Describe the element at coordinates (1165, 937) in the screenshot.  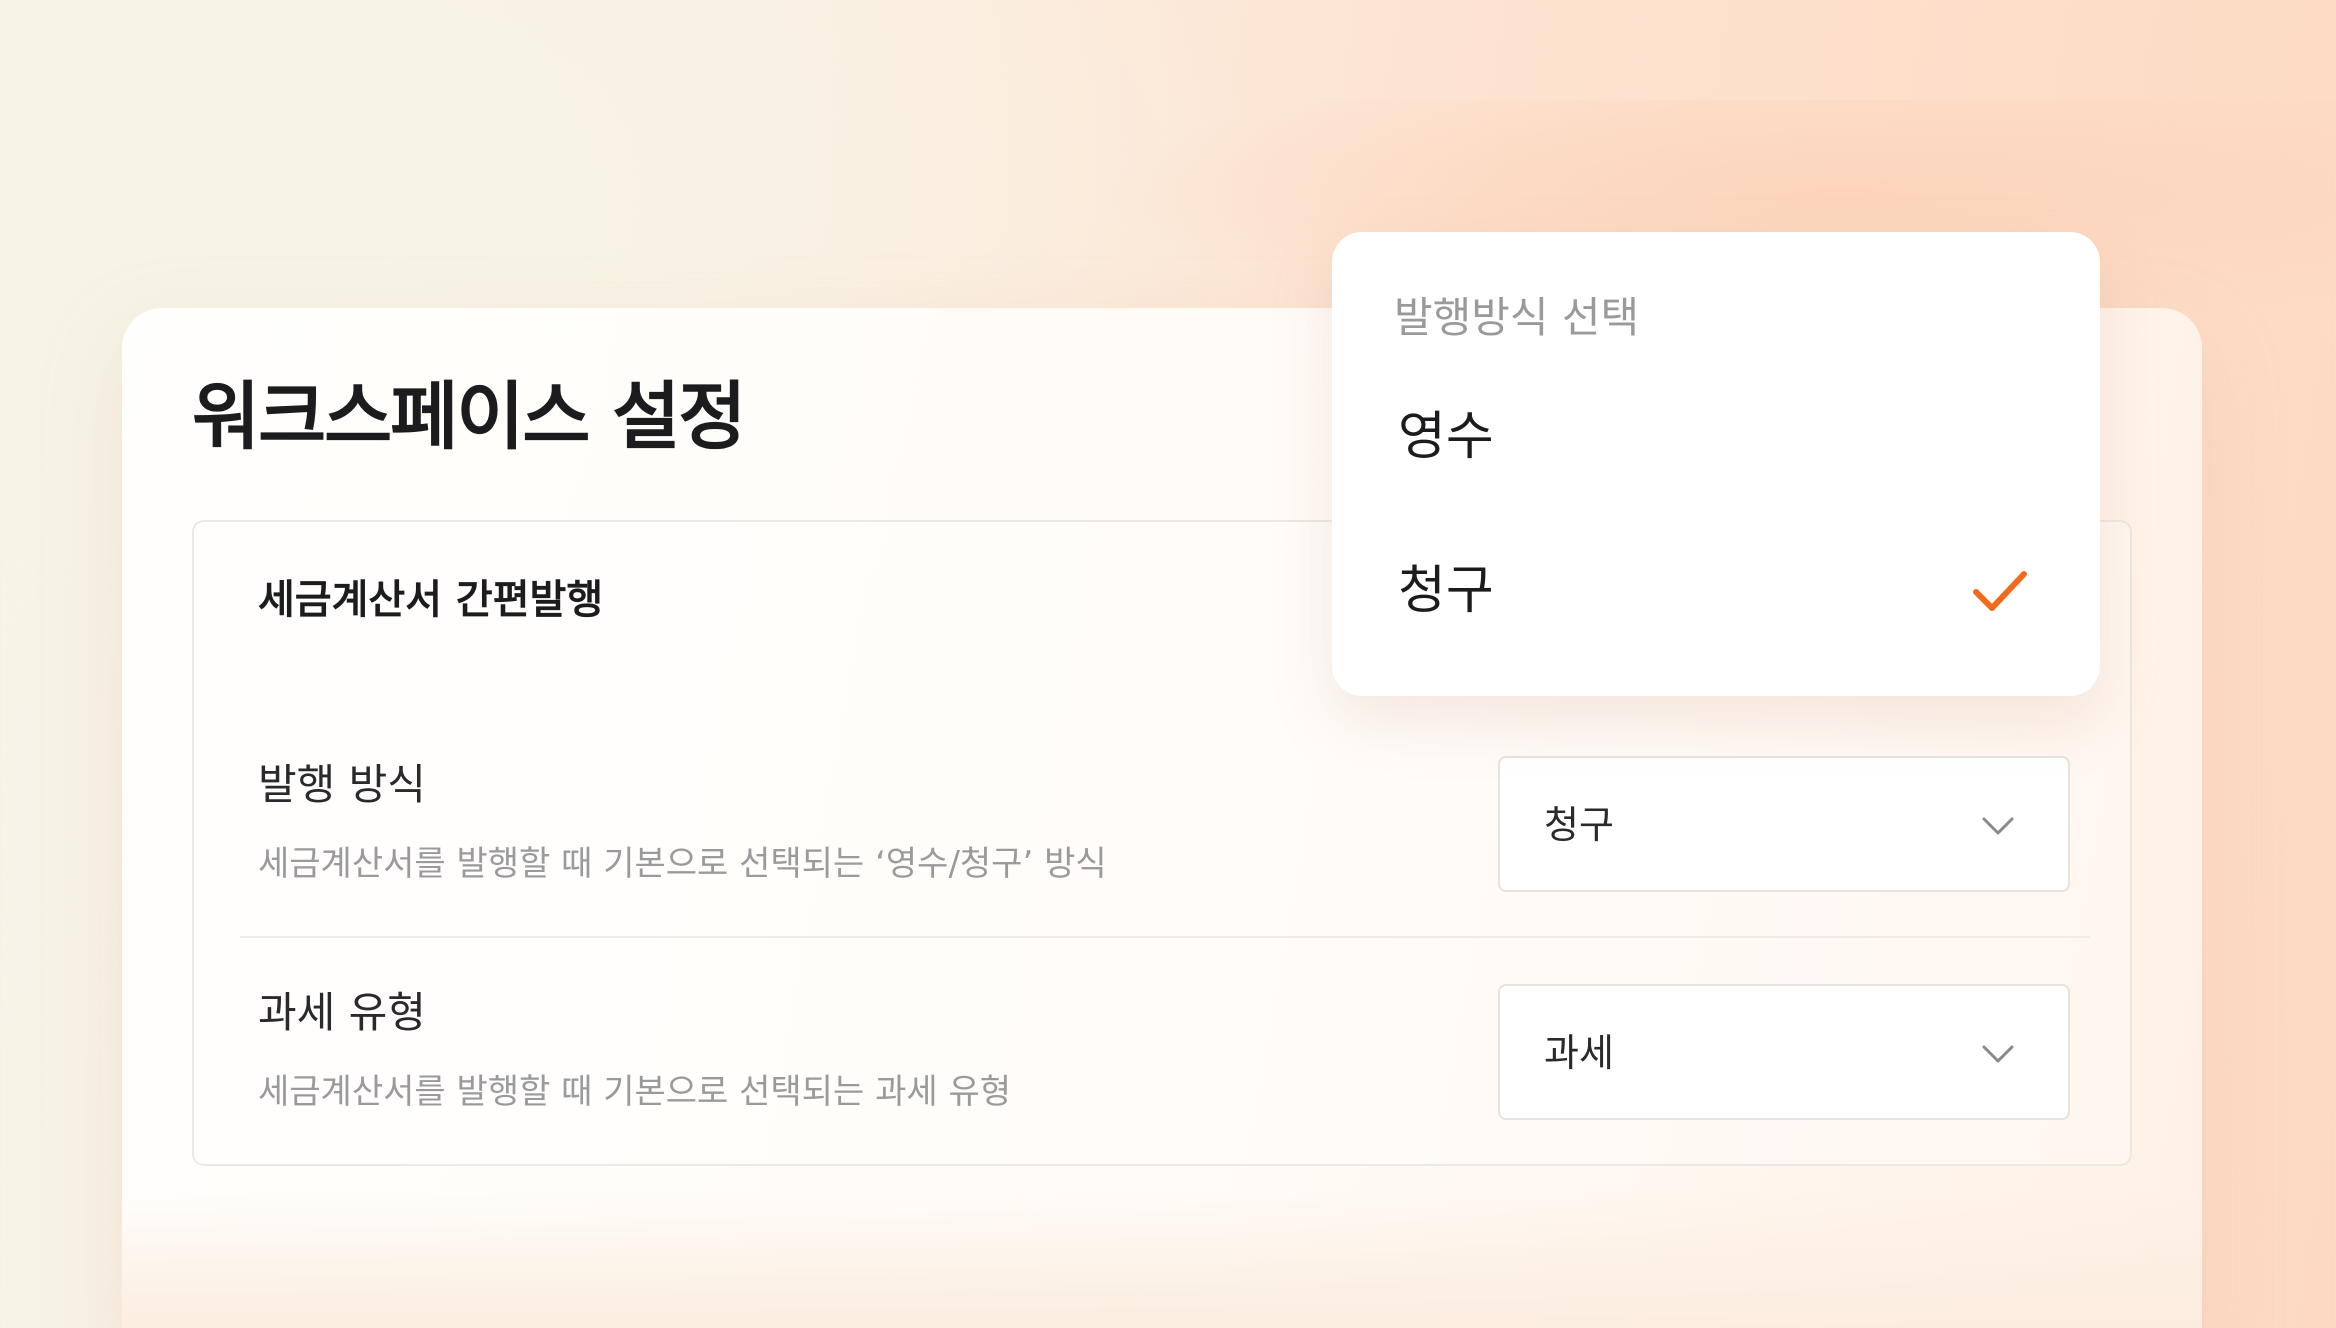
I see `divider` at that location.